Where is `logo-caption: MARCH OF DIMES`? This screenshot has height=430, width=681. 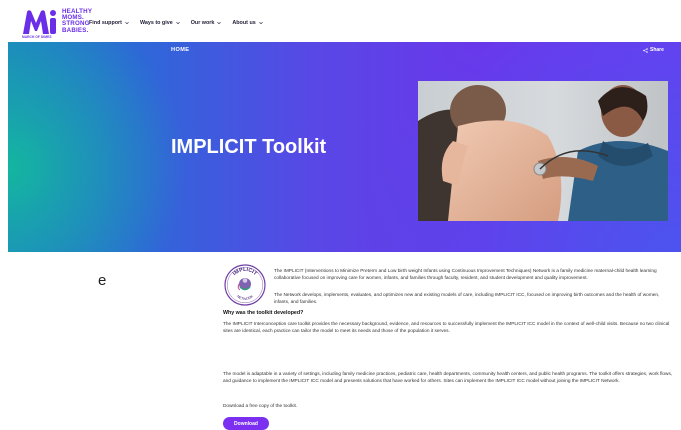 logo-caption: MARCH OF DIMES is located at coordinates (37, 37).